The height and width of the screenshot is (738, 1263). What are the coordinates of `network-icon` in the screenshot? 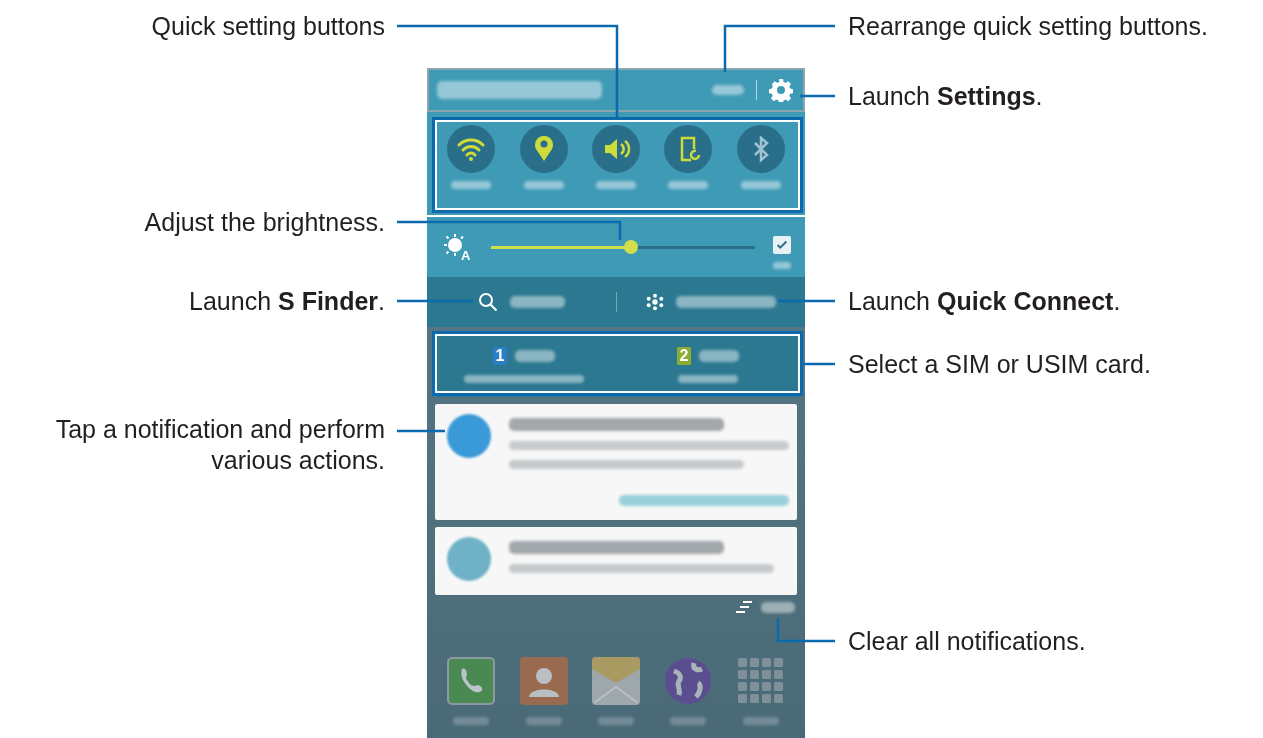 It's located at (654, 302).